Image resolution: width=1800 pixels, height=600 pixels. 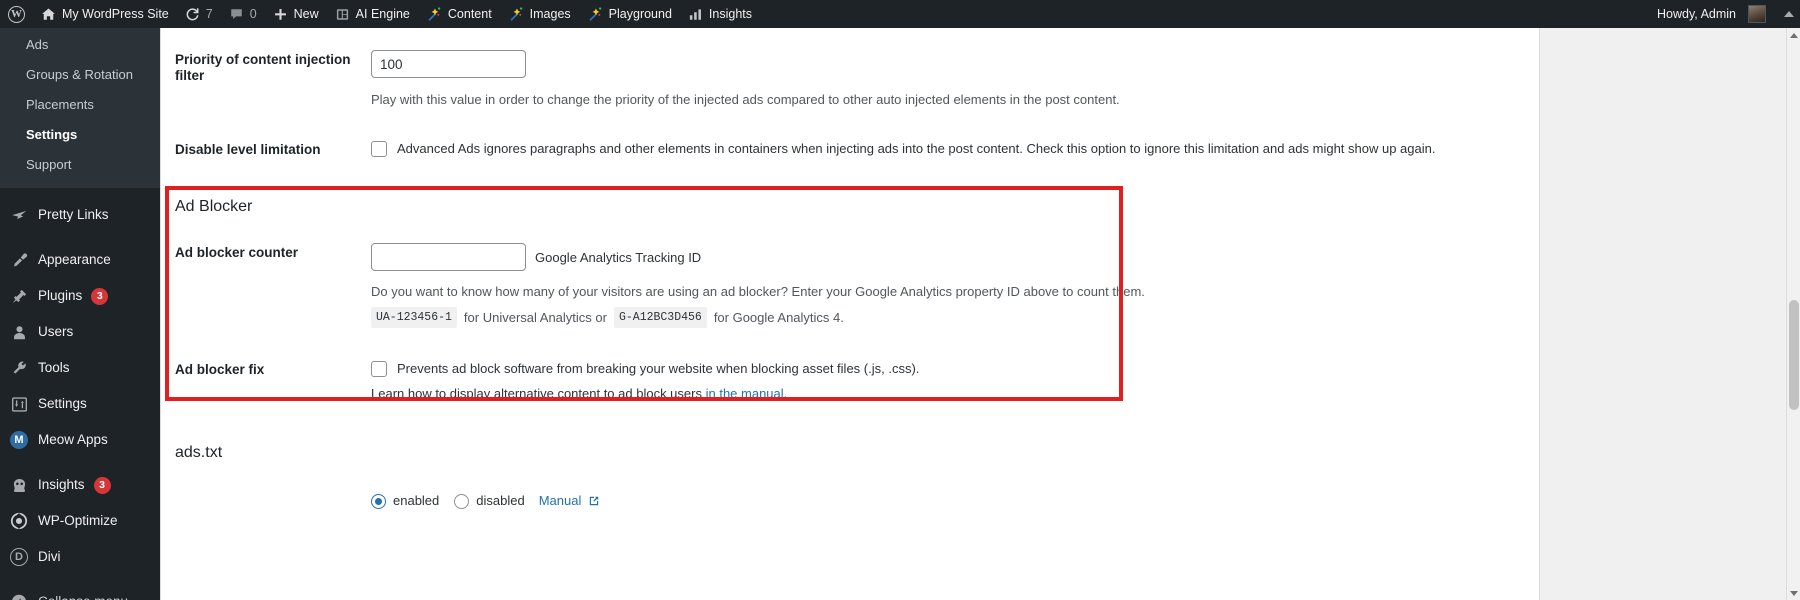 What do you see at coordinates (83, 596) in the screenshot?
I see `sidebar-collapse-menu-label: Collapse menu` at bounding box center [83, 596].